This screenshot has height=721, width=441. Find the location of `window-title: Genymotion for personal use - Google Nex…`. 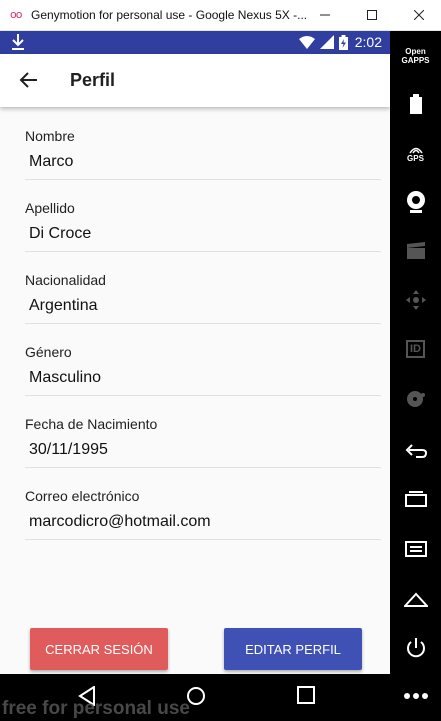

window-title: Genymotion for personal use - Google Nex… is located at coordinates (169, 15).